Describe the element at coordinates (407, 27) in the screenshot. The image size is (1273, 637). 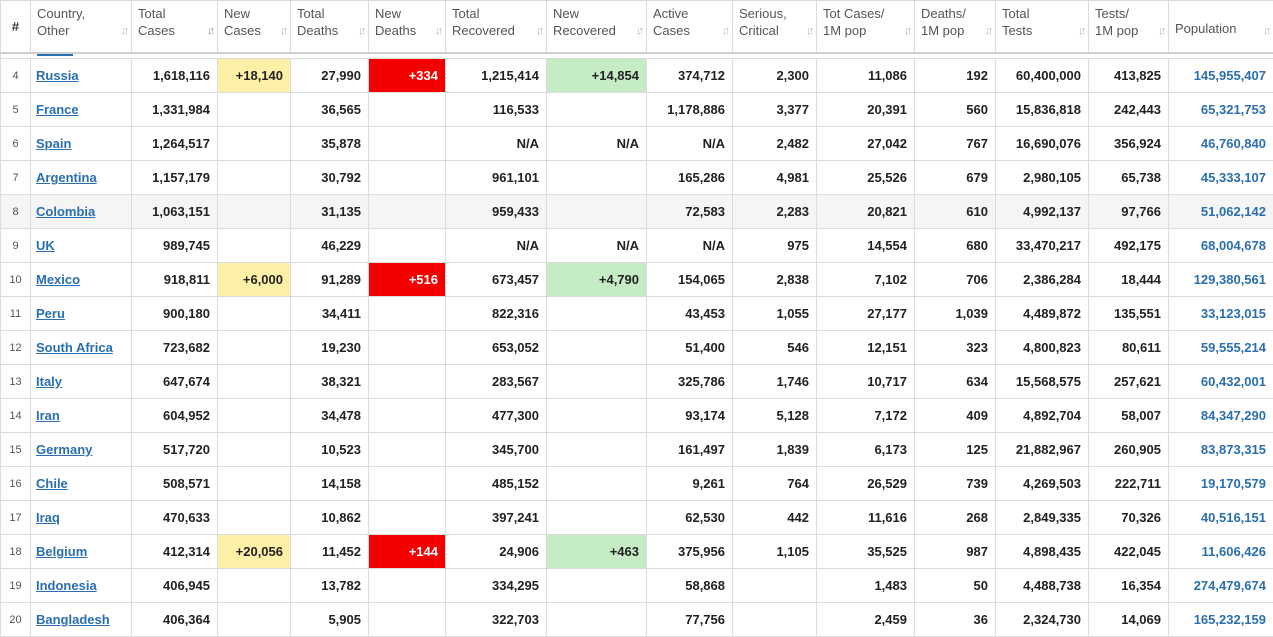
I see `column-header-new-deaths: New Deaths↓↑` at that location.